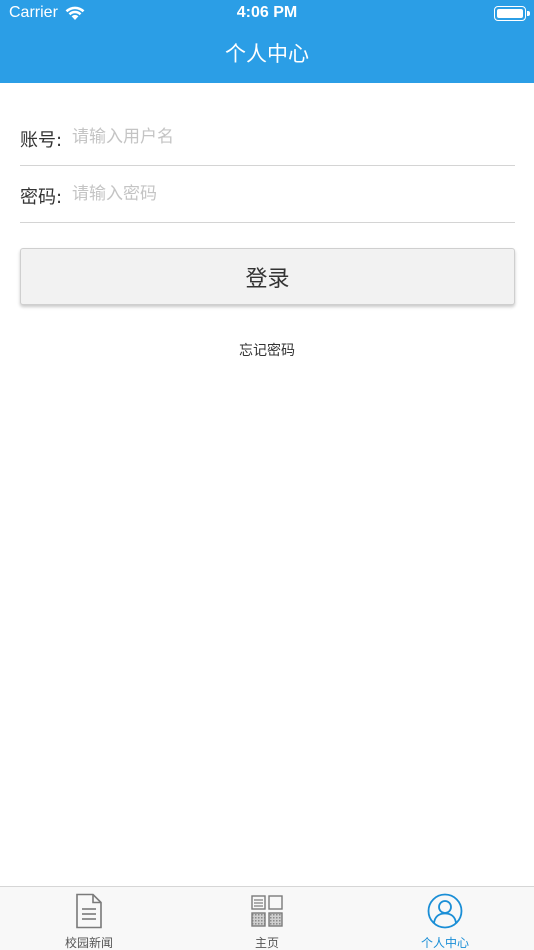 This screenshot has height=950, width=534. I want to click on status-bar: Carrier 4:06 PM, so click(267, 14).